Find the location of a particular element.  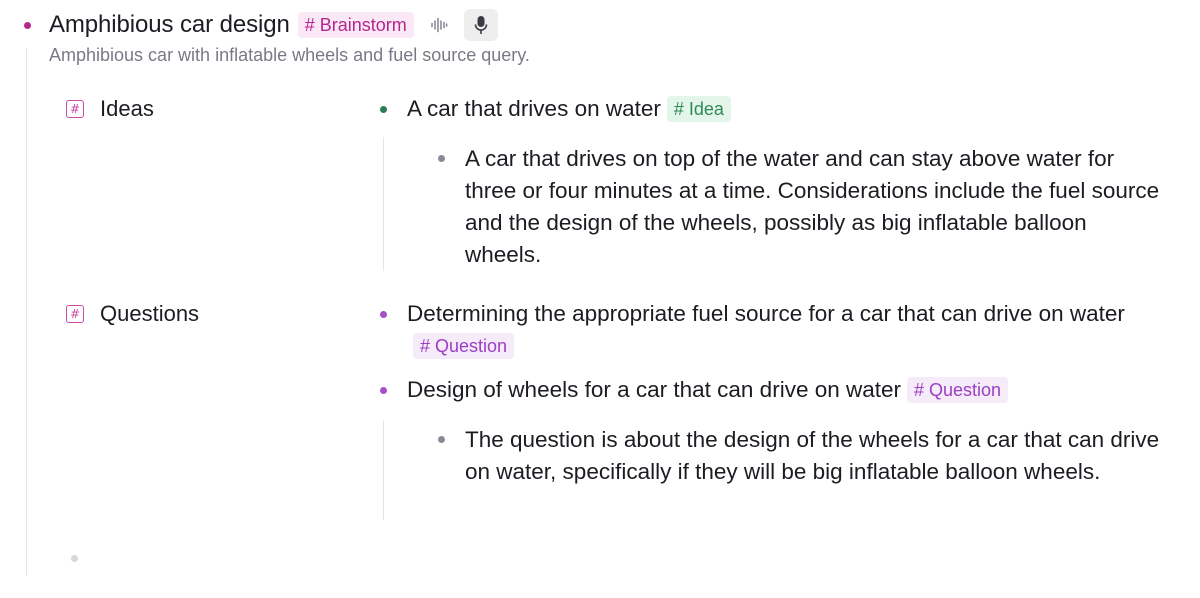

microphone-button is located at coordinates (480, 25).